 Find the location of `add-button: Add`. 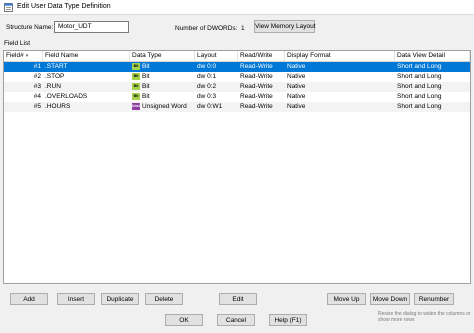

add-button: Add is located at coordinates (29, 299).